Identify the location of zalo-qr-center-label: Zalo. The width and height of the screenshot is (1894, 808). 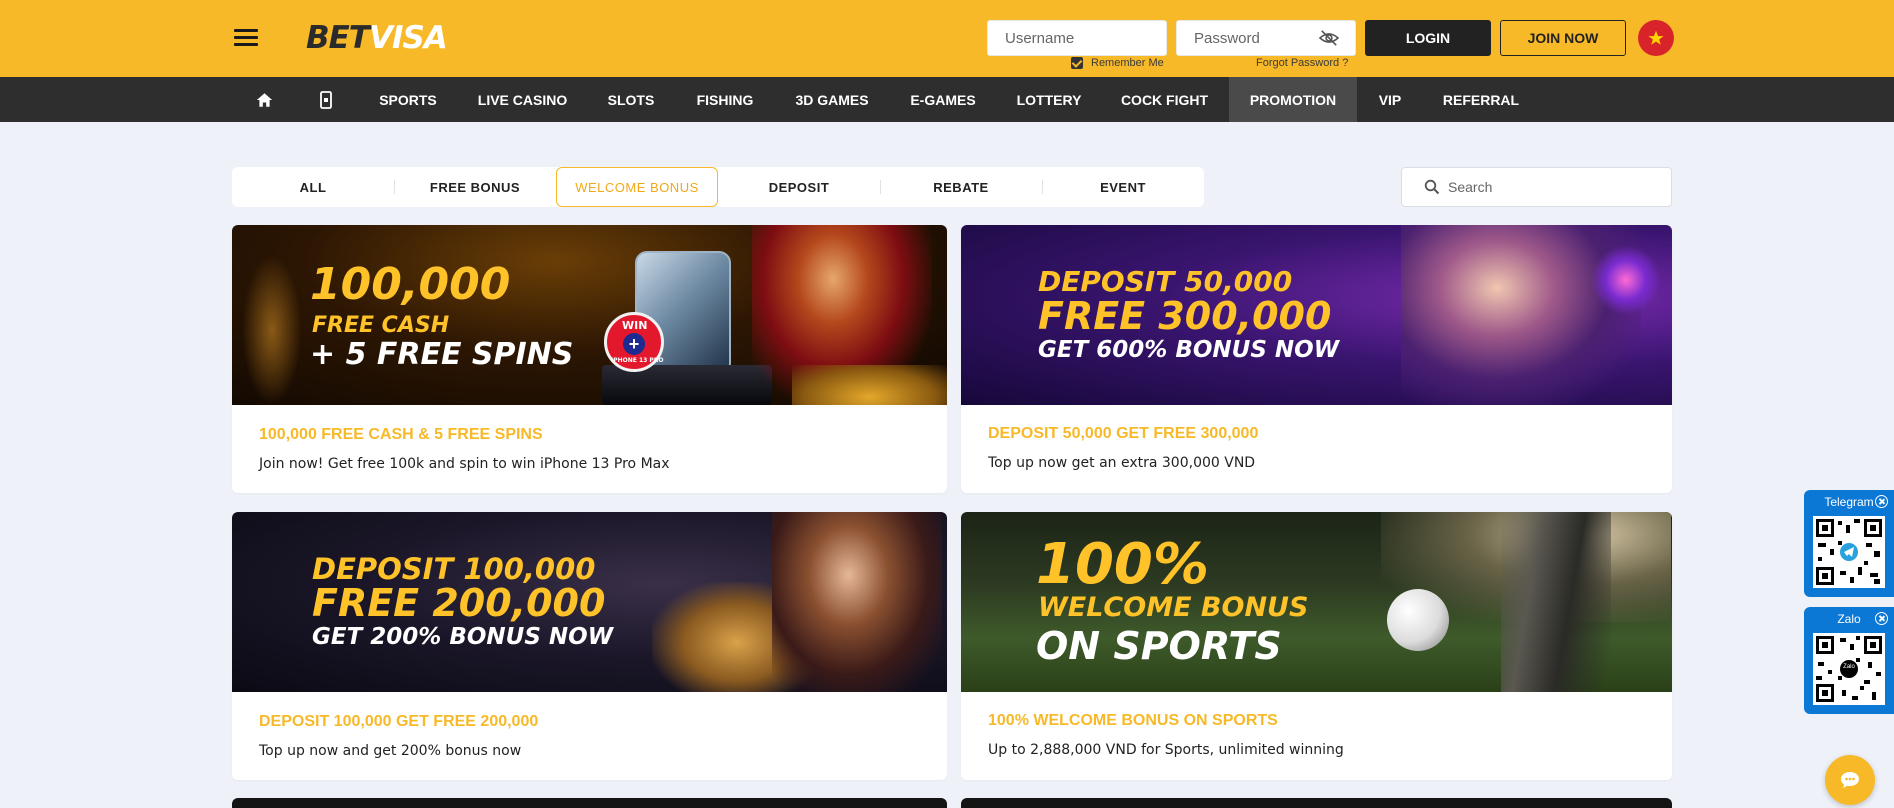
(1849, 667).